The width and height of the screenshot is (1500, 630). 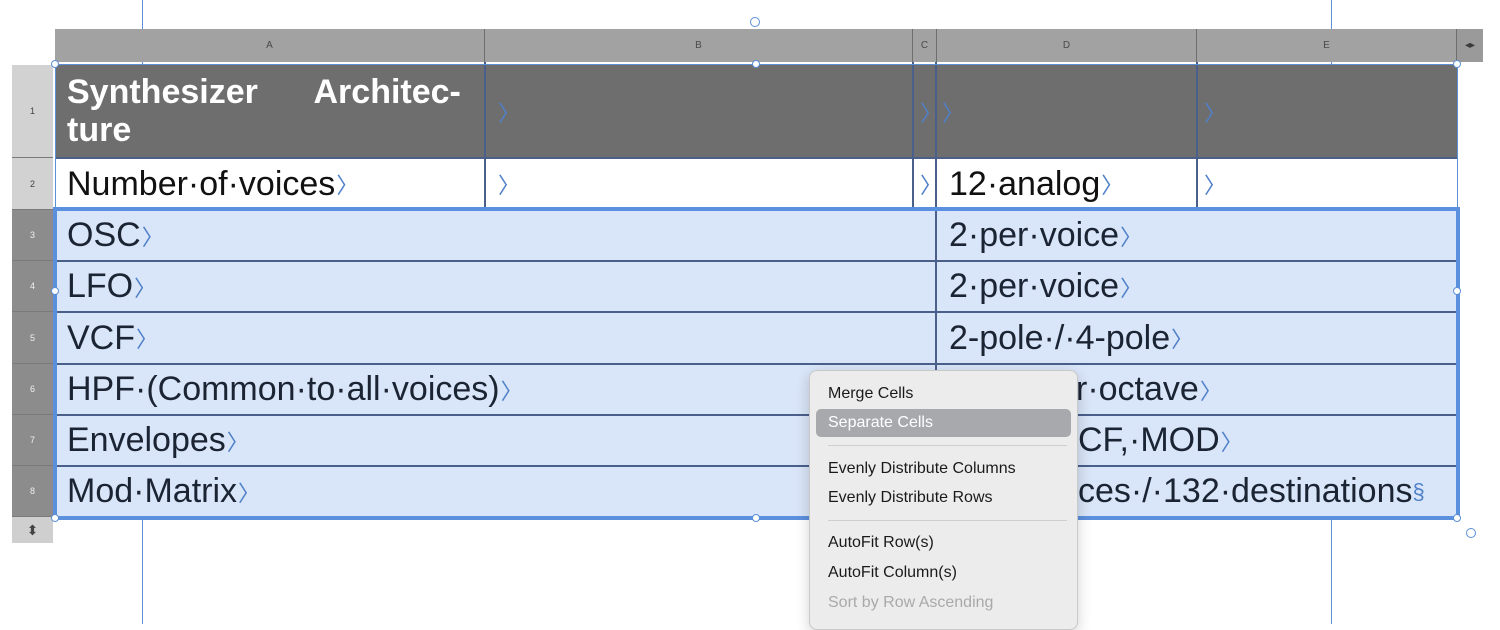 I want to click on menu-item-evenly-distribute-columns: Evenly Distribute Columns, so click(x=943, y=469).